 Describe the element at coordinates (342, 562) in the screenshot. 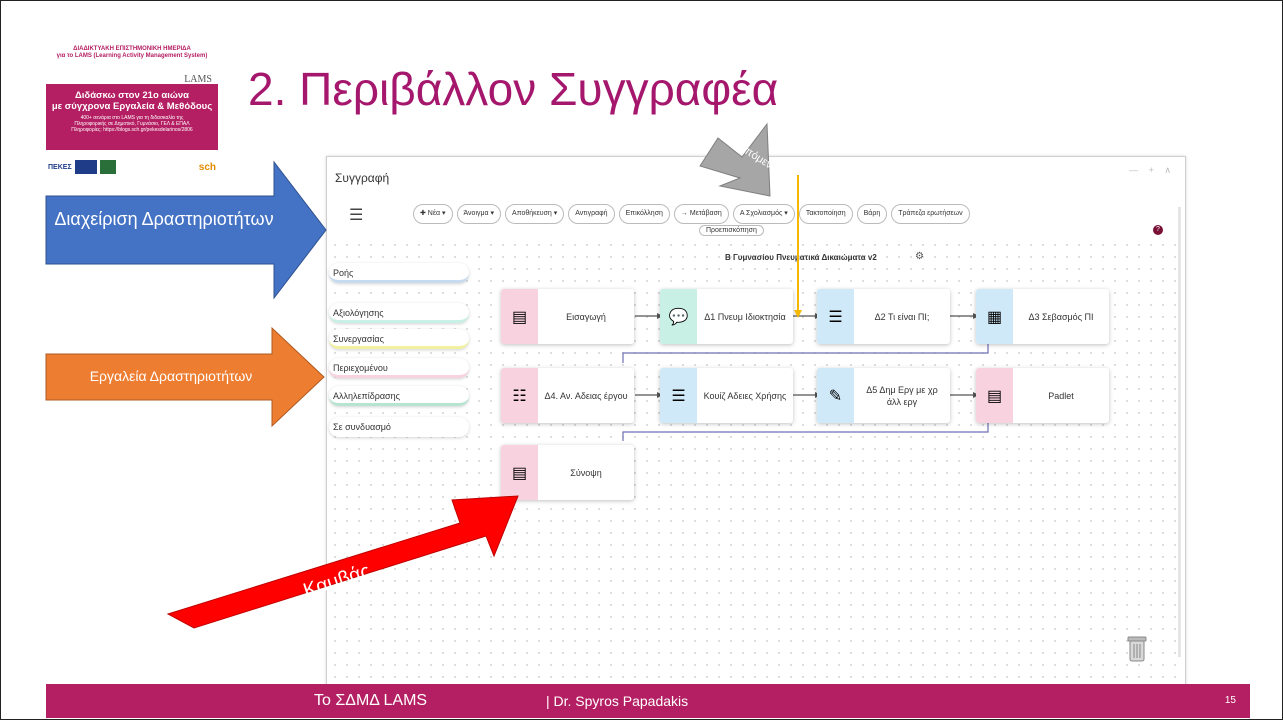

I see `red-arrow-shape` at that location.